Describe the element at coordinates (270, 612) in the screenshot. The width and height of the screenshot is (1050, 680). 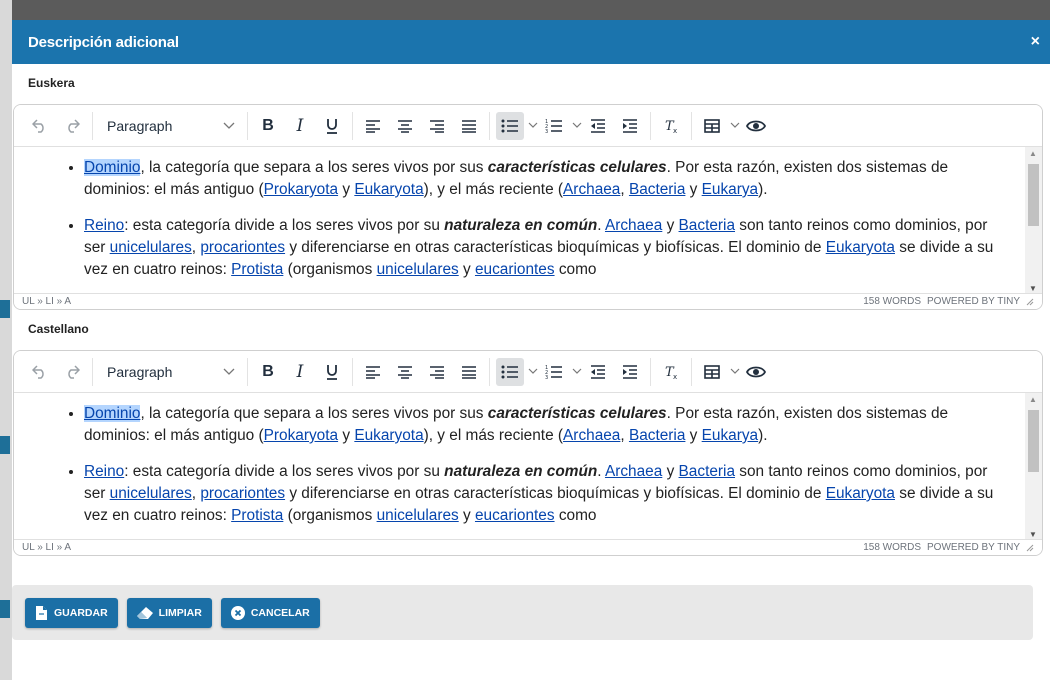
I see `cancel-button: CANCELAR` at that location.